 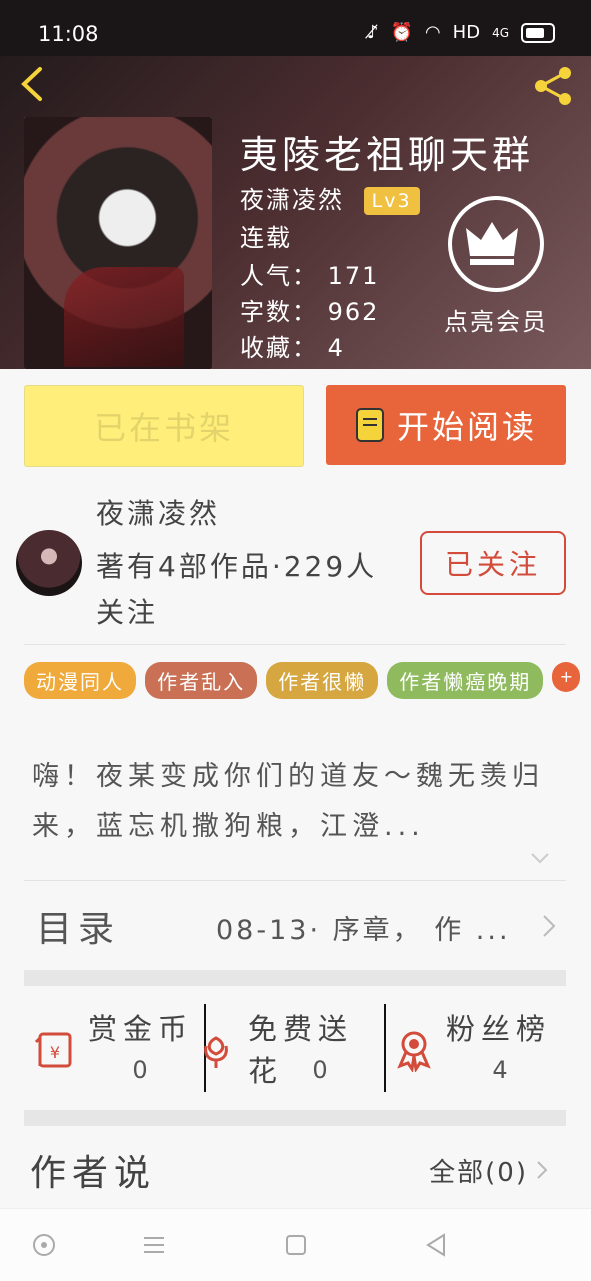 What do you see at coordinates (201, 680) in the screenshot?
I see `tag-item: 作者乱入` at bounding box center [201, 680].